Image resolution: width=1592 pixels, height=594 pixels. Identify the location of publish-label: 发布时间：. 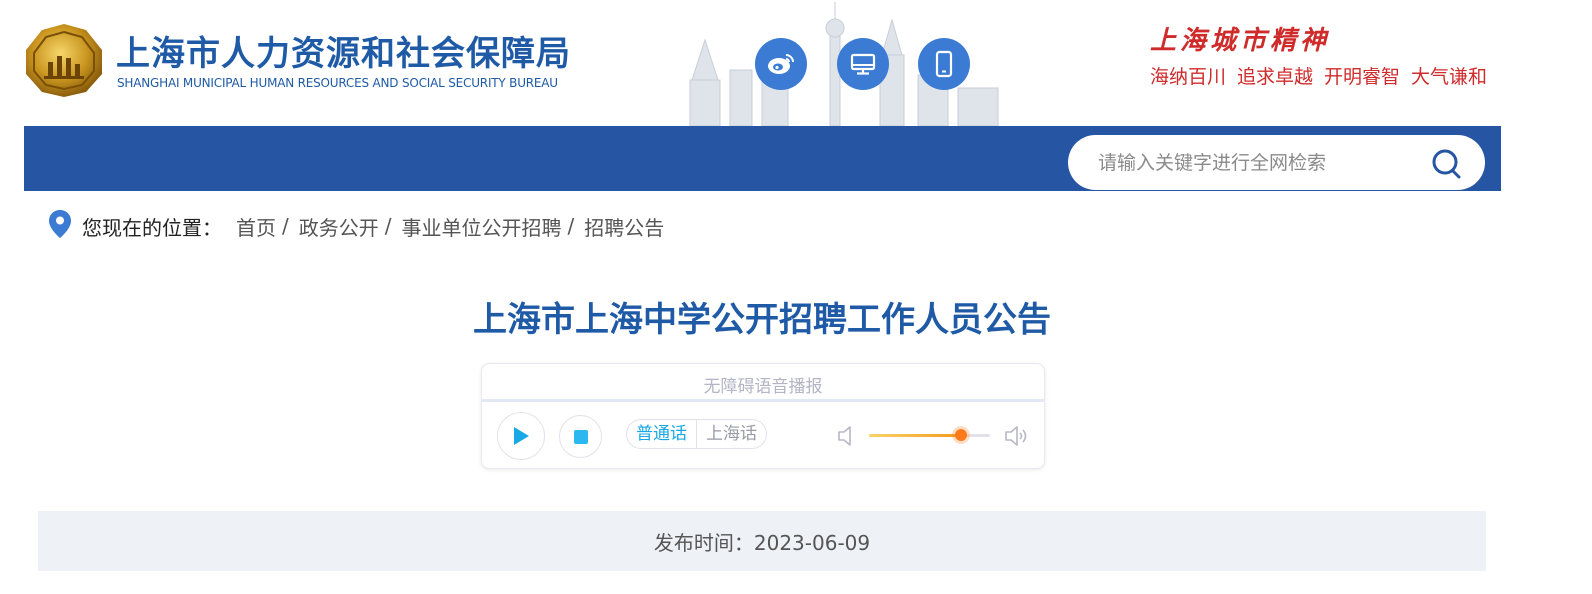
(703, 543).